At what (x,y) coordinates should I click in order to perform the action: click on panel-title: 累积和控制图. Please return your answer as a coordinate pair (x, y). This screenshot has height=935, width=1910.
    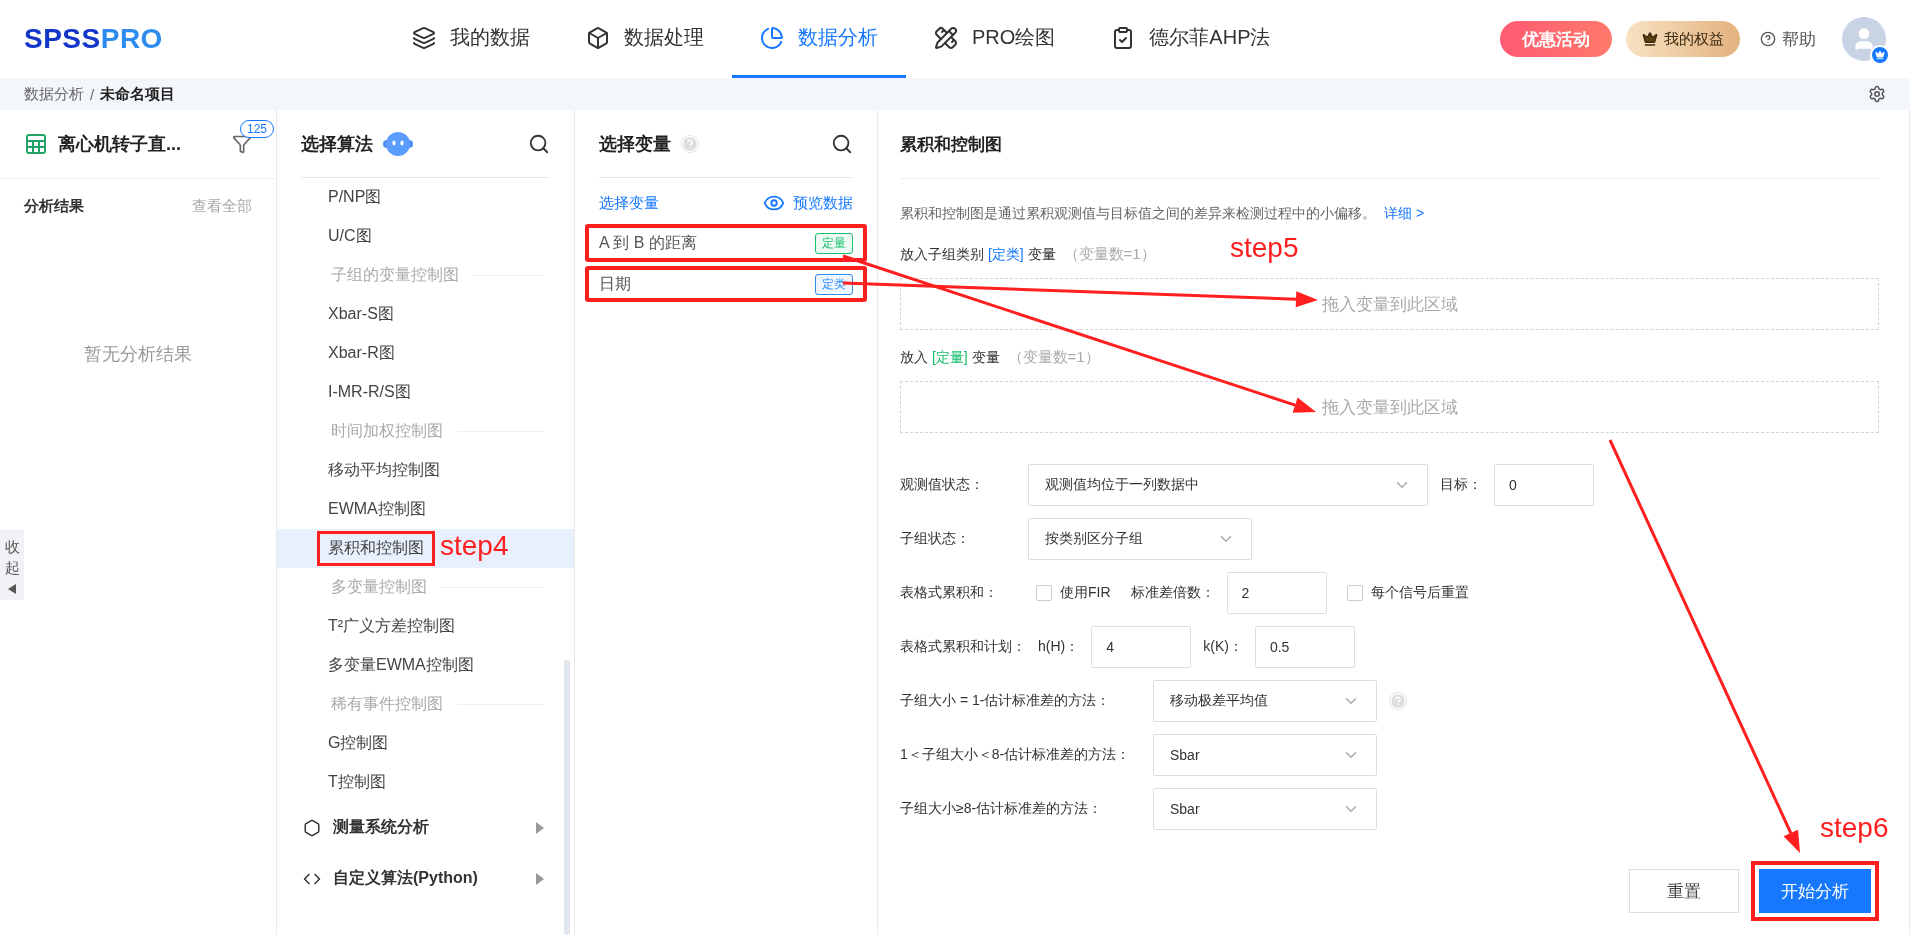
    Looking at the image, I should click on (951, 144).